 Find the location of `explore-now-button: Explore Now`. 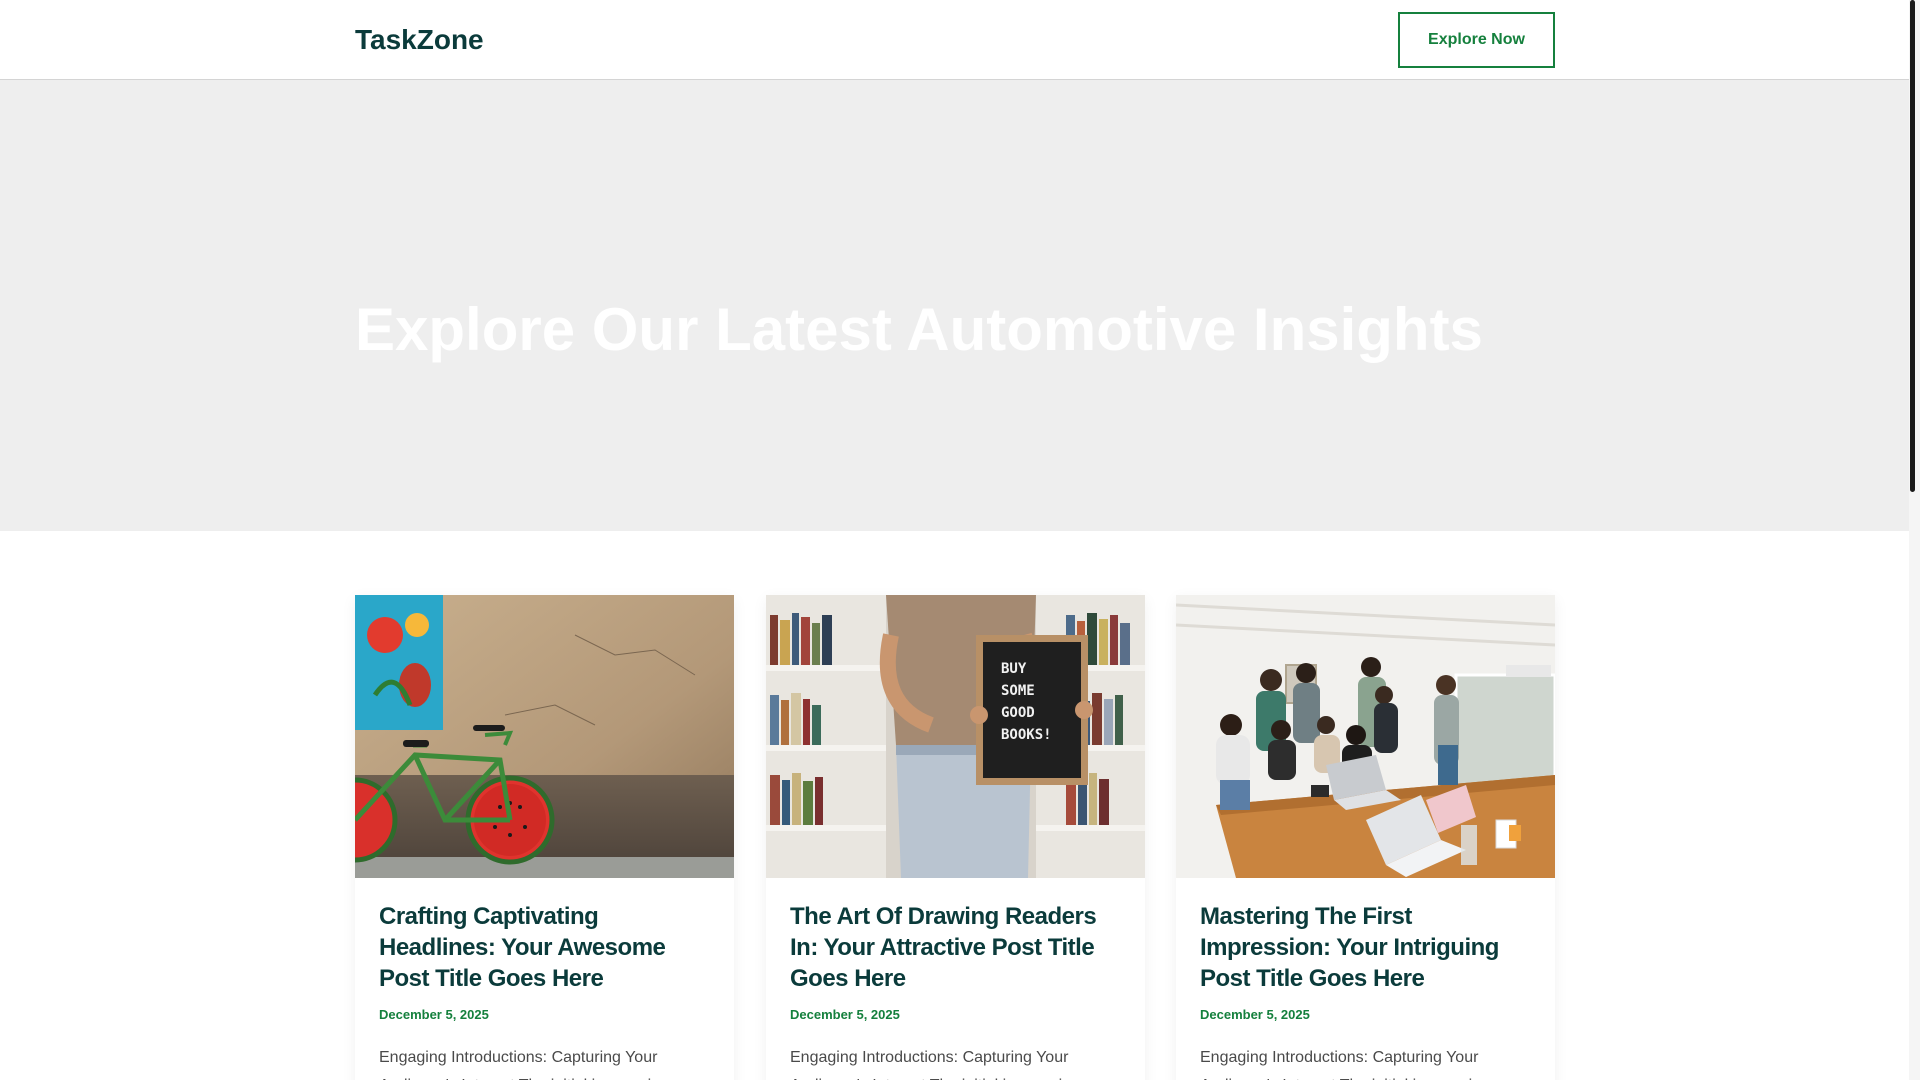

explore-now-button: Explore Now is located at coordinates (1476, 40).